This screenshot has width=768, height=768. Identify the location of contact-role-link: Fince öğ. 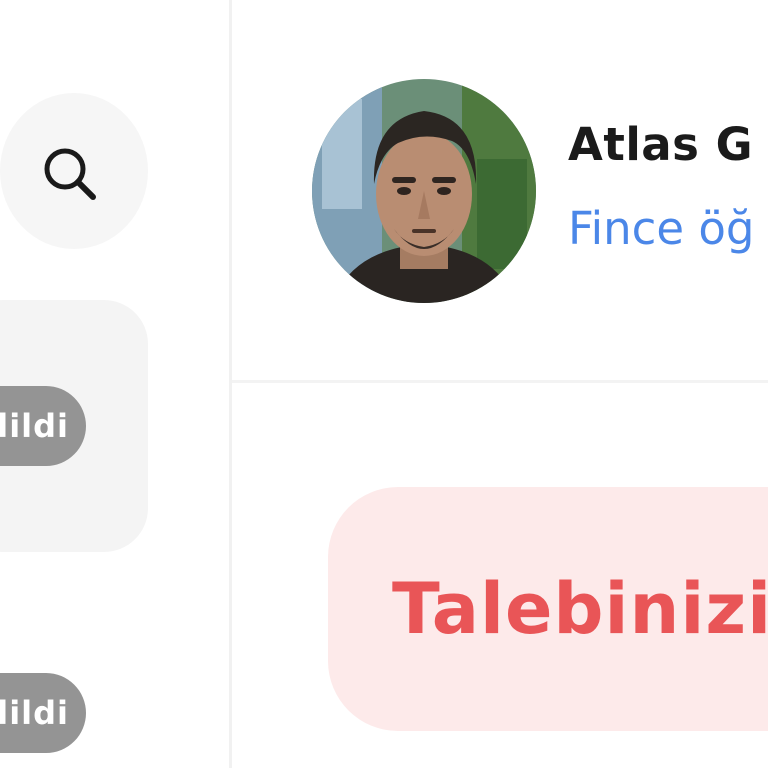
(661, 228).